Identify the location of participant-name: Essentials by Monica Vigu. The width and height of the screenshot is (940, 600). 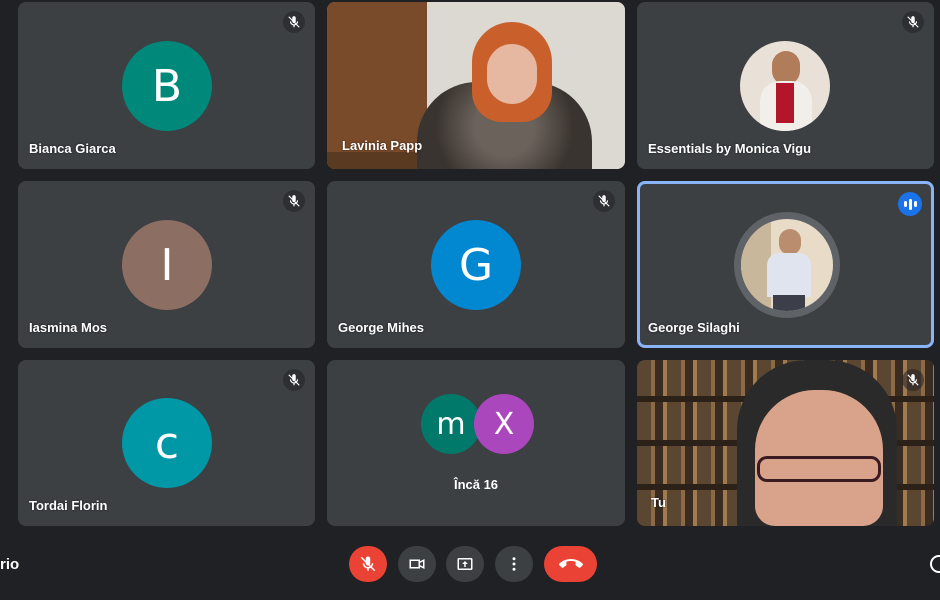
(730, 148).